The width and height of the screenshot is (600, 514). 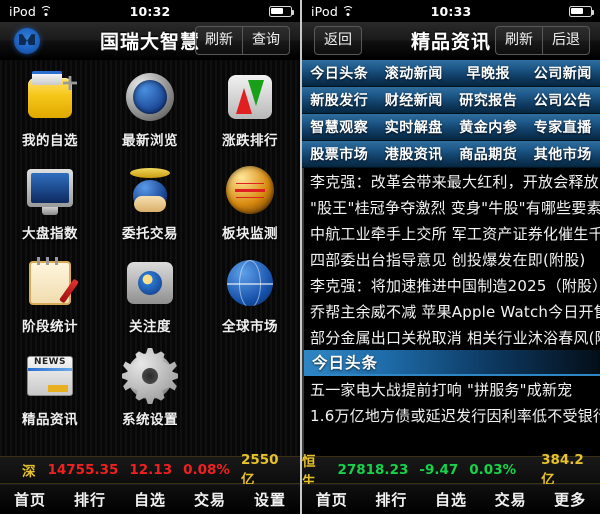 I want to click on grid-item-label: 关注度, so click(x=150, y=327).